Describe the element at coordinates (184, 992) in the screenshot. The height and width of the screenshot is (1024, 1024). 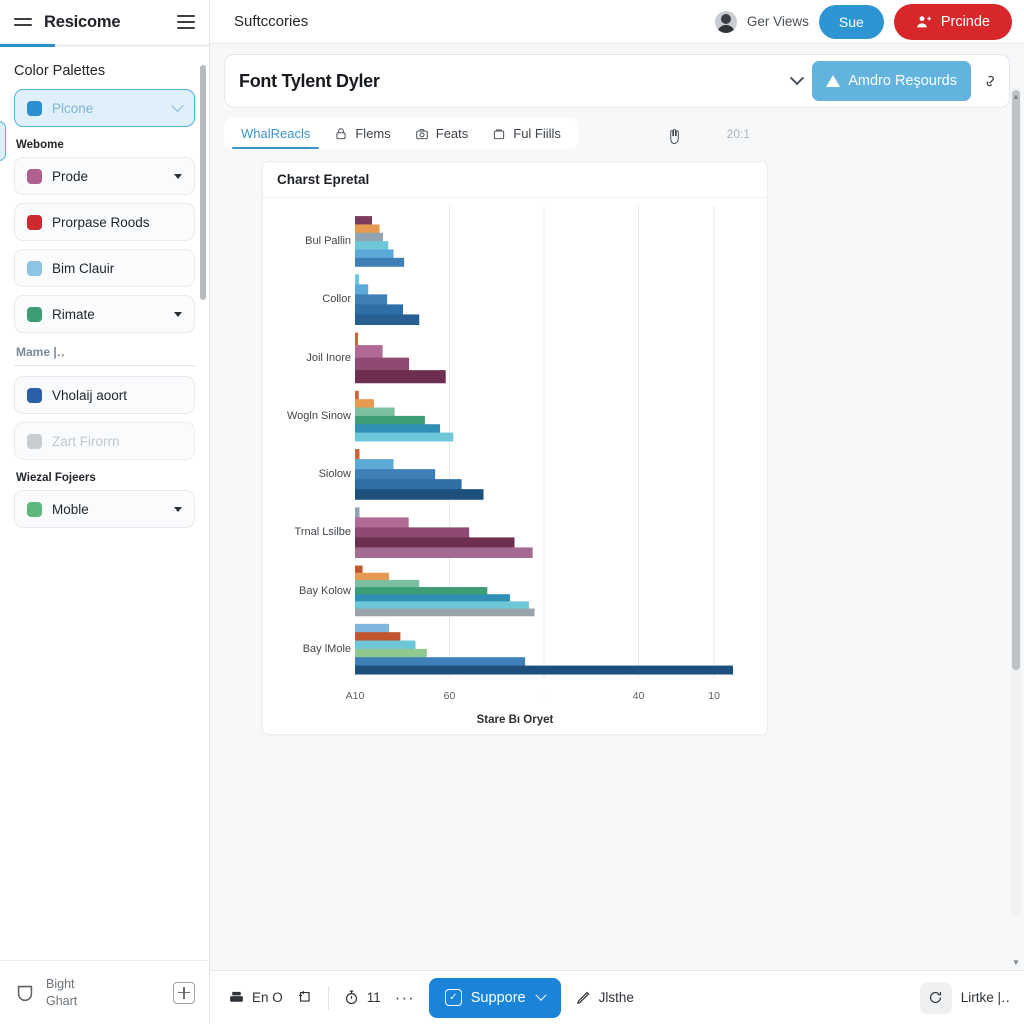
I see `add-box-icon` at that location.